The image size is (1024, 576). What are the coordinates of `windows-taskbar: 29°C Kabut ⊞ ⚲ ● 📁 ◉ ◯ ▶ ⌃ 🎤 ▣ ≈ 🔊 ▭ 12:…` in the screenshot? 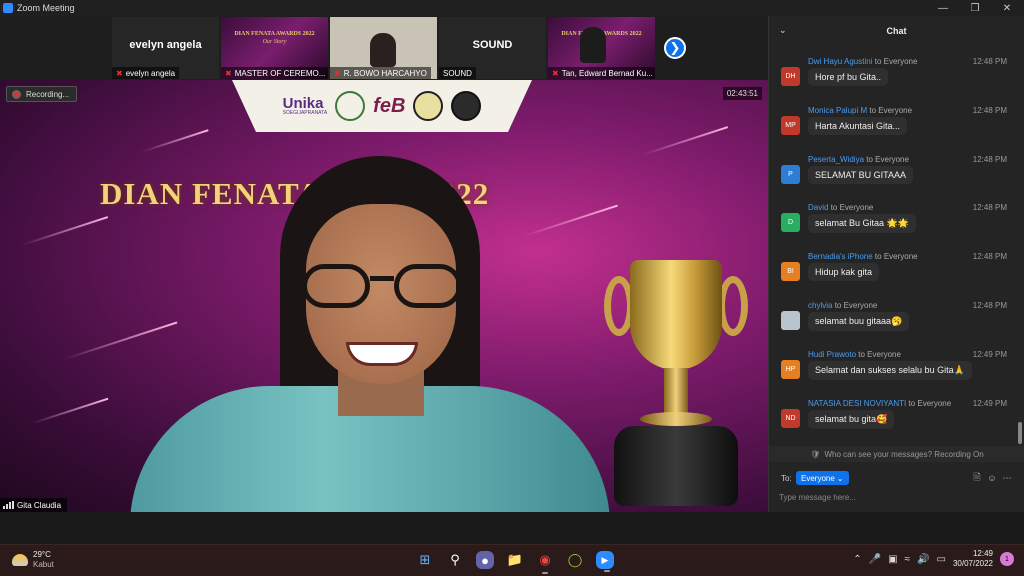 It's located at (512, 560).